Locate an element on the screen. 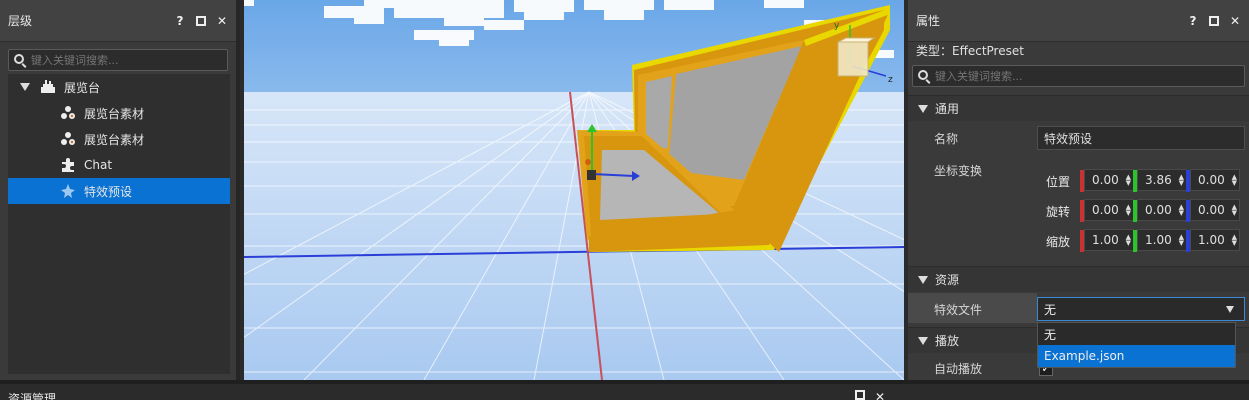 This screenshot has height=400, width=1249. section-resources: 资源 is located at coordinates (1078, 279).